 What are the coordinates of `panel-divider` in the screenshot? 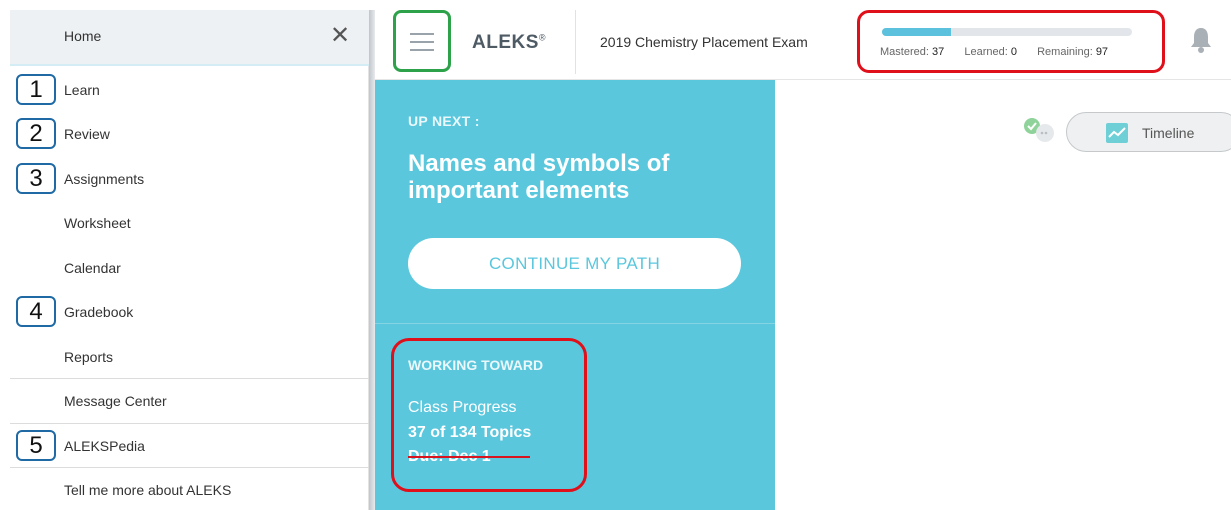 It's located at (575, 323).